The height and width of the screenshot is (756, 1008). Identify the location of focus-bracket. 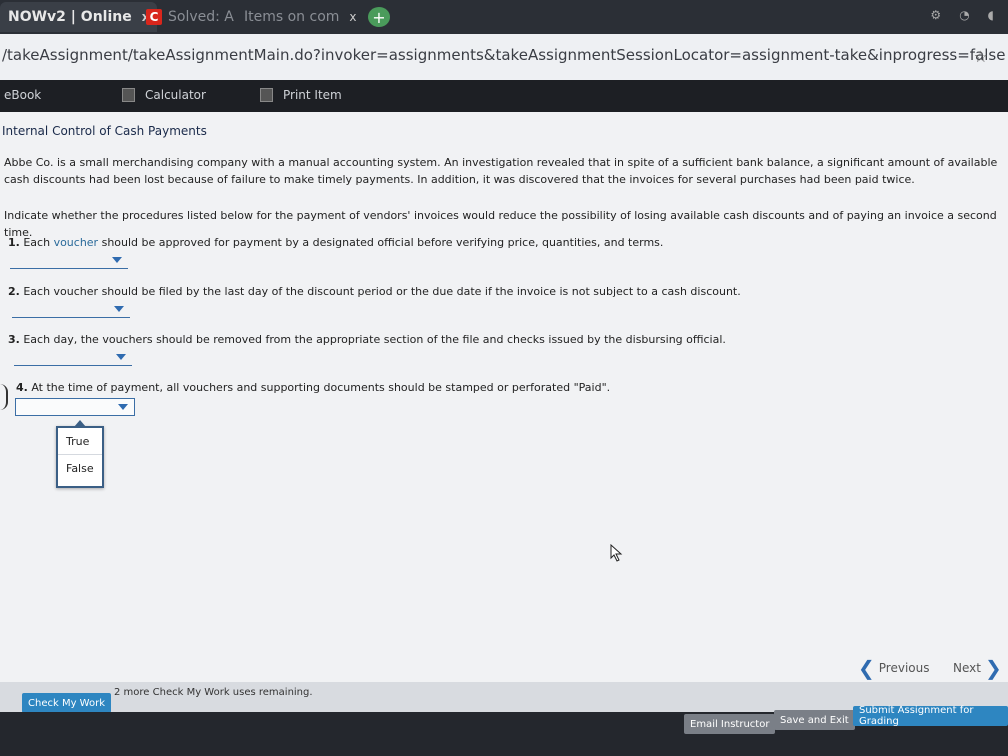
(4, 397).